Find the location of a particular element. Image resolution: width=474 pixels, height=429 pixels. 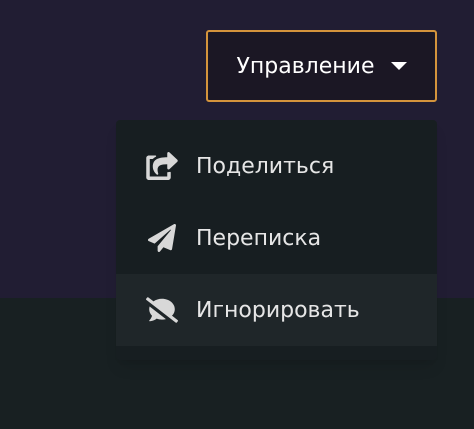

menu-item: Игнорировать is located at coordinates (276, 310).